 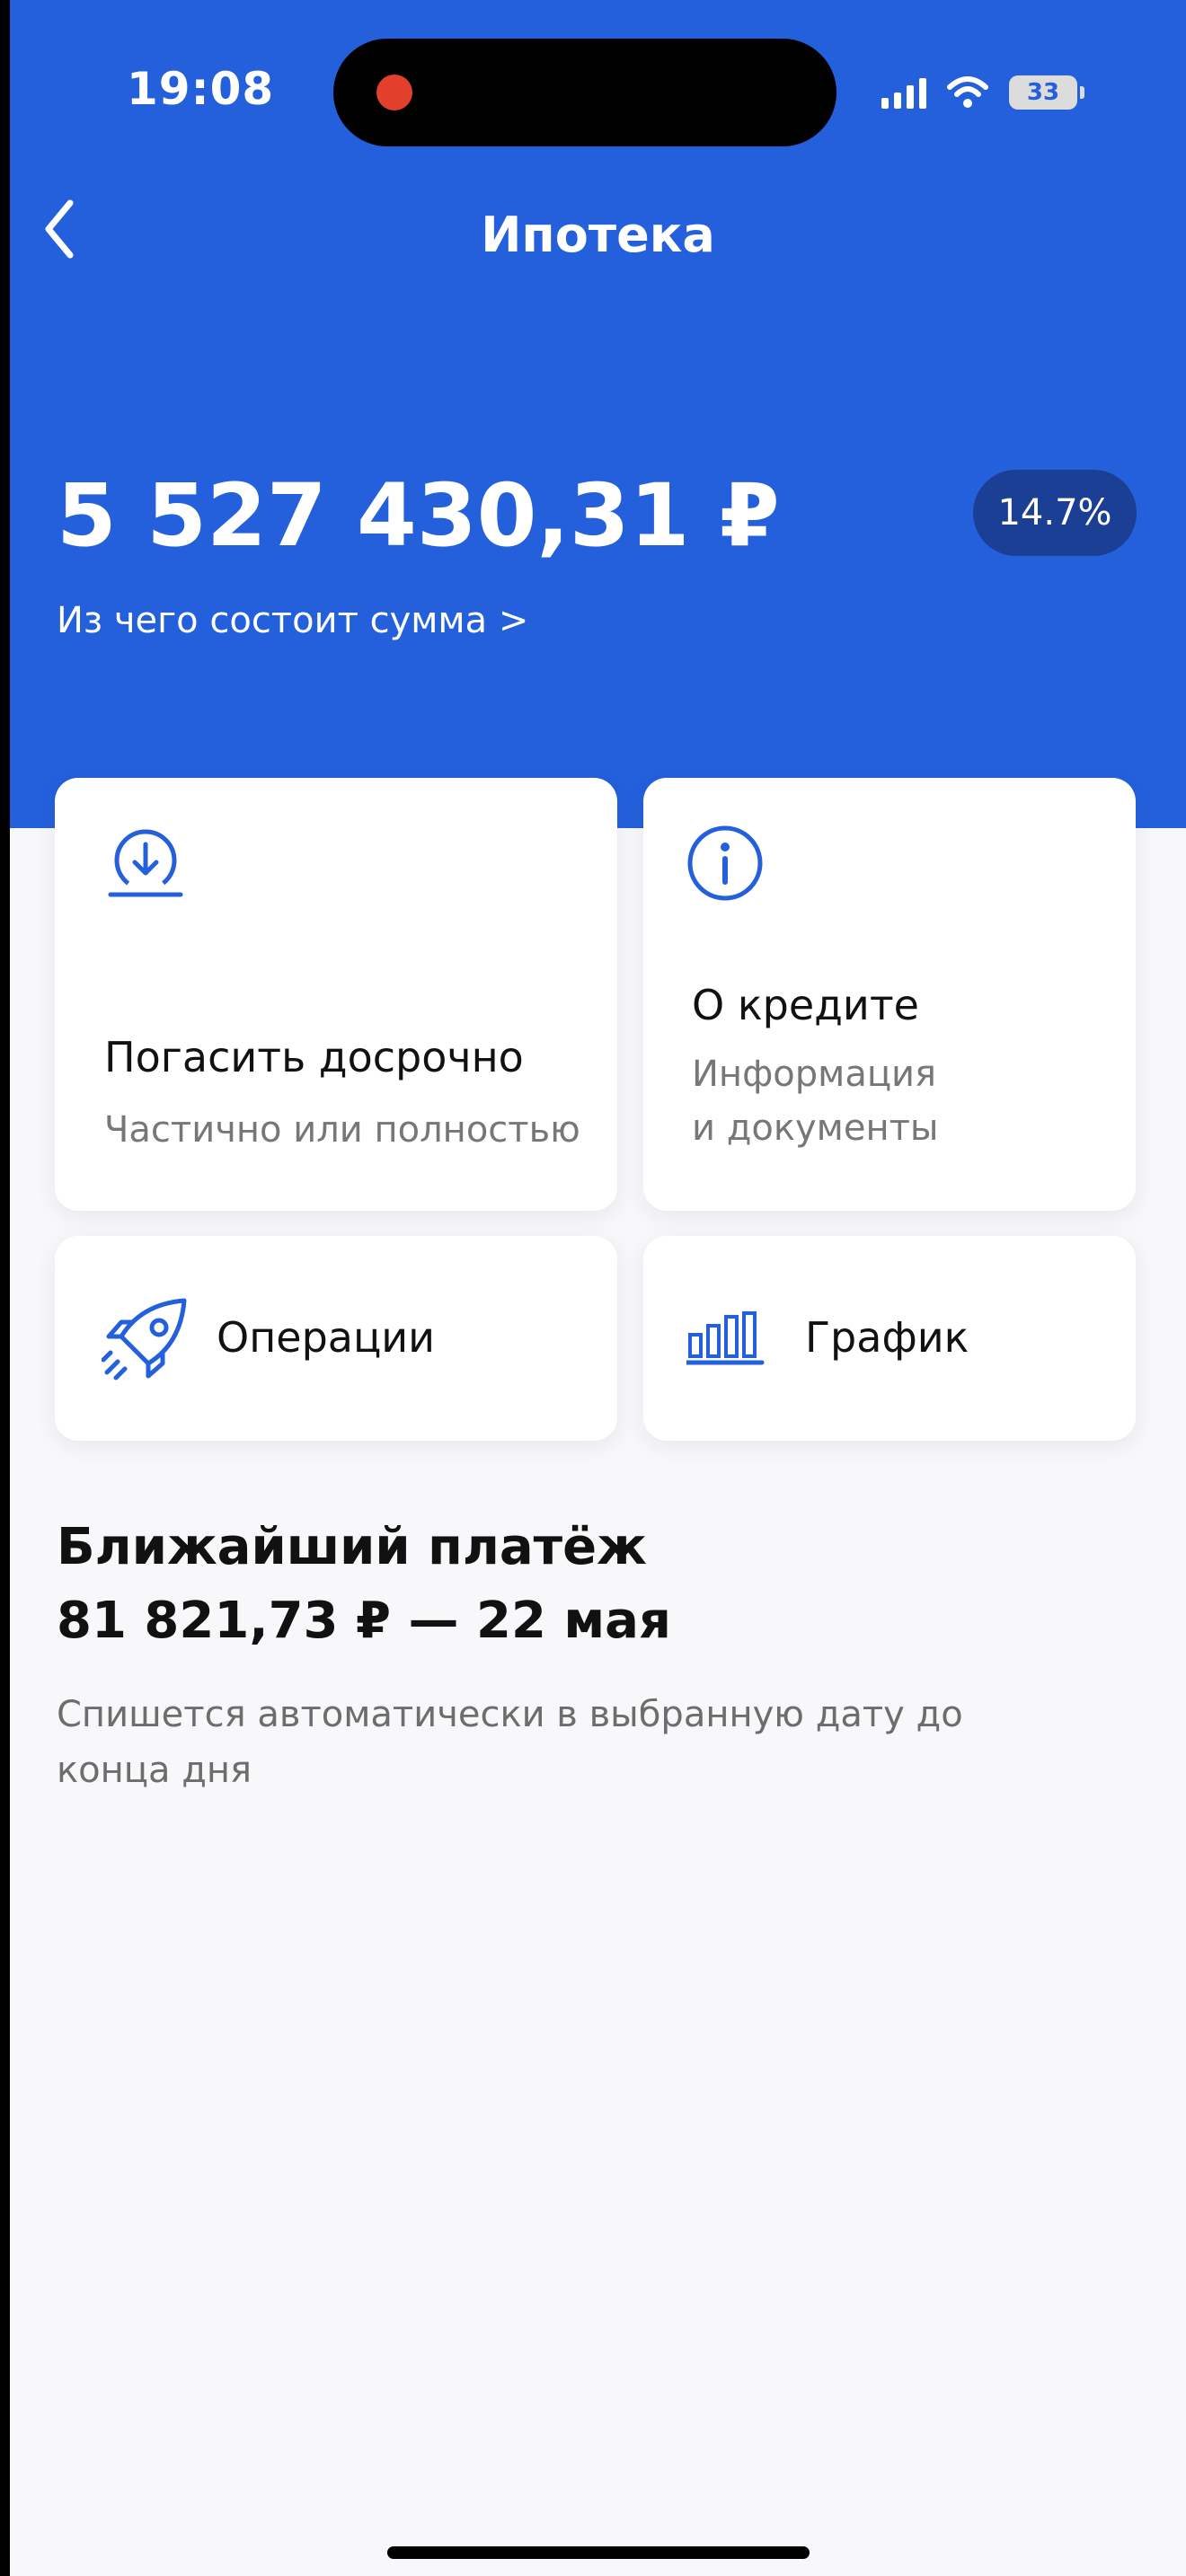 What do you see at coordinates (903, 92) in the screenshot?
I see `signal-icon` at bounding box center [903, 92].